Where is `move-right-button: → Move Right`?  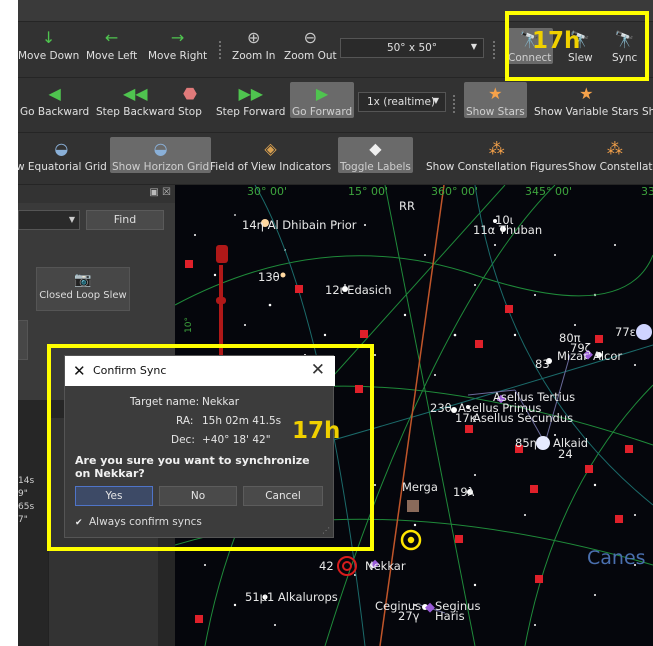
move-right-button: → Move Right is located at coordinates (177, 44).